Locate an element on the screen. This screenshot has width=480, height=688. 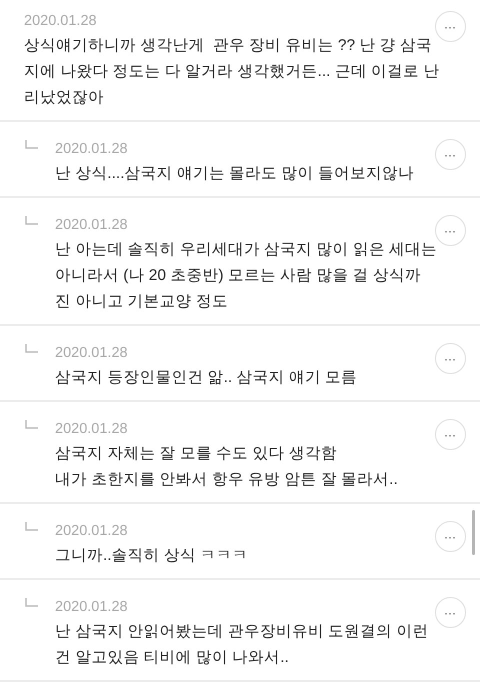
comment-text: 난 상식....삼국지 얘기는 몰라도 많이 들어보지않나 is located at coordinates (234, 174).